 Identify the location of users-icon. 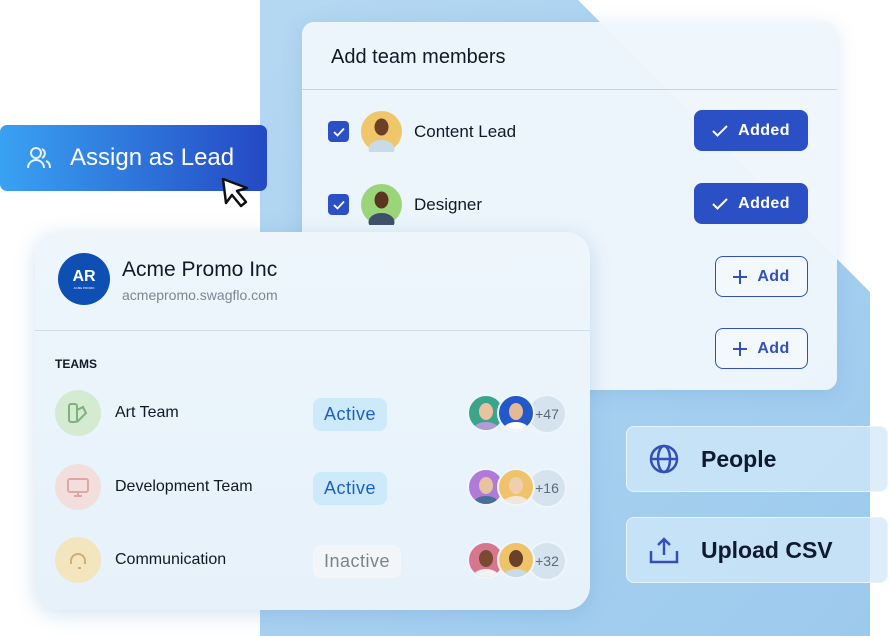
(39, 158).